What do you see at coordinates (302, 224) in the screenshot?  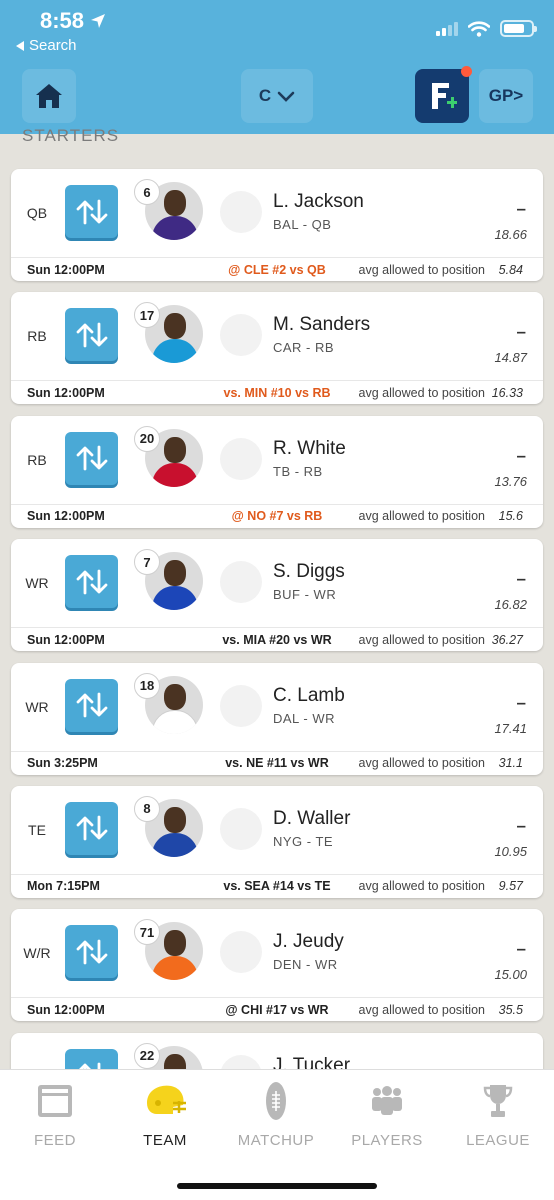 I see `player-team-position: BAL - QB` at bounding box center [302, 224].